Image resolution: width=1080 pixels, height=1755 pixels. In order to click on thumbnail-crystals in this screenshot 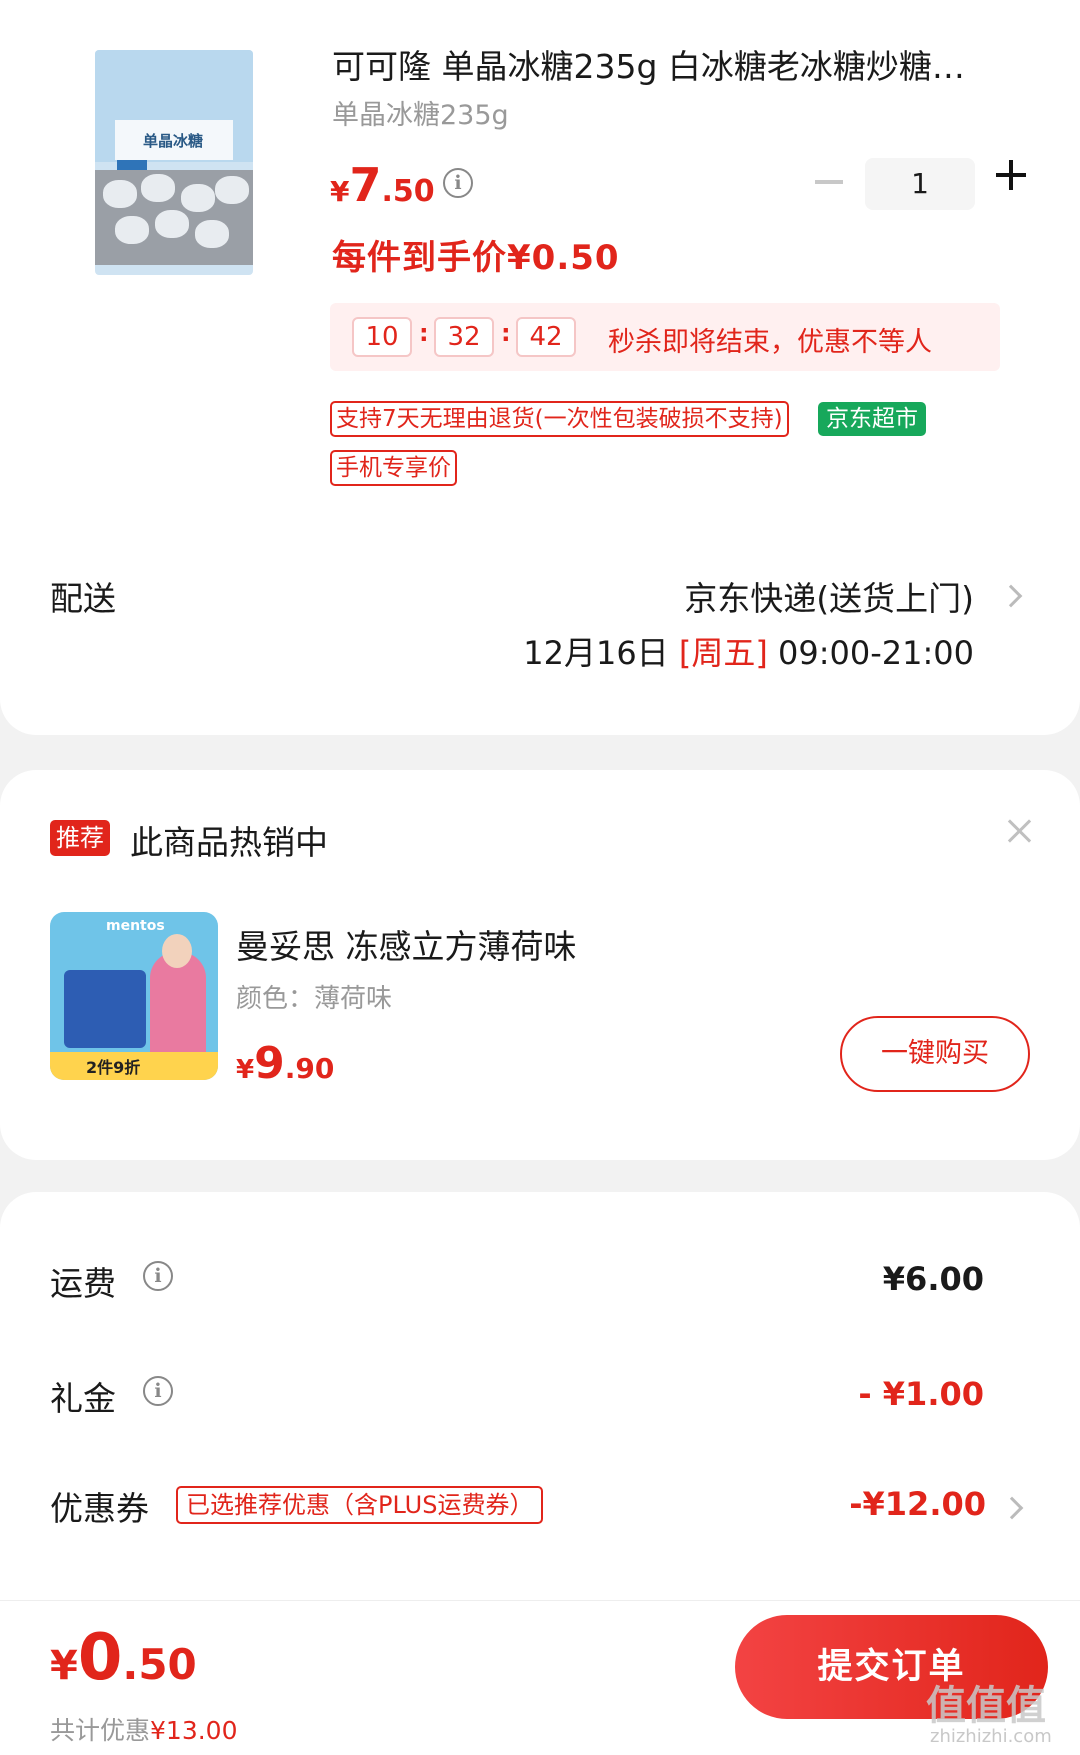, I will do `click(174, 217)`.